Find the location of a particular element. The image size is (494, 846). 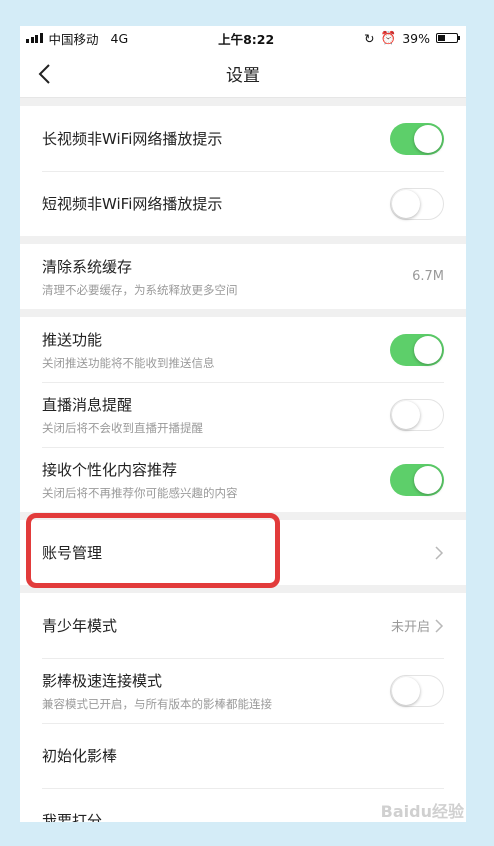

settings-group: 清除系统缓存清理不必要缓存，为系统释放更多空间 6.7M is located at coordinates (243, 276).